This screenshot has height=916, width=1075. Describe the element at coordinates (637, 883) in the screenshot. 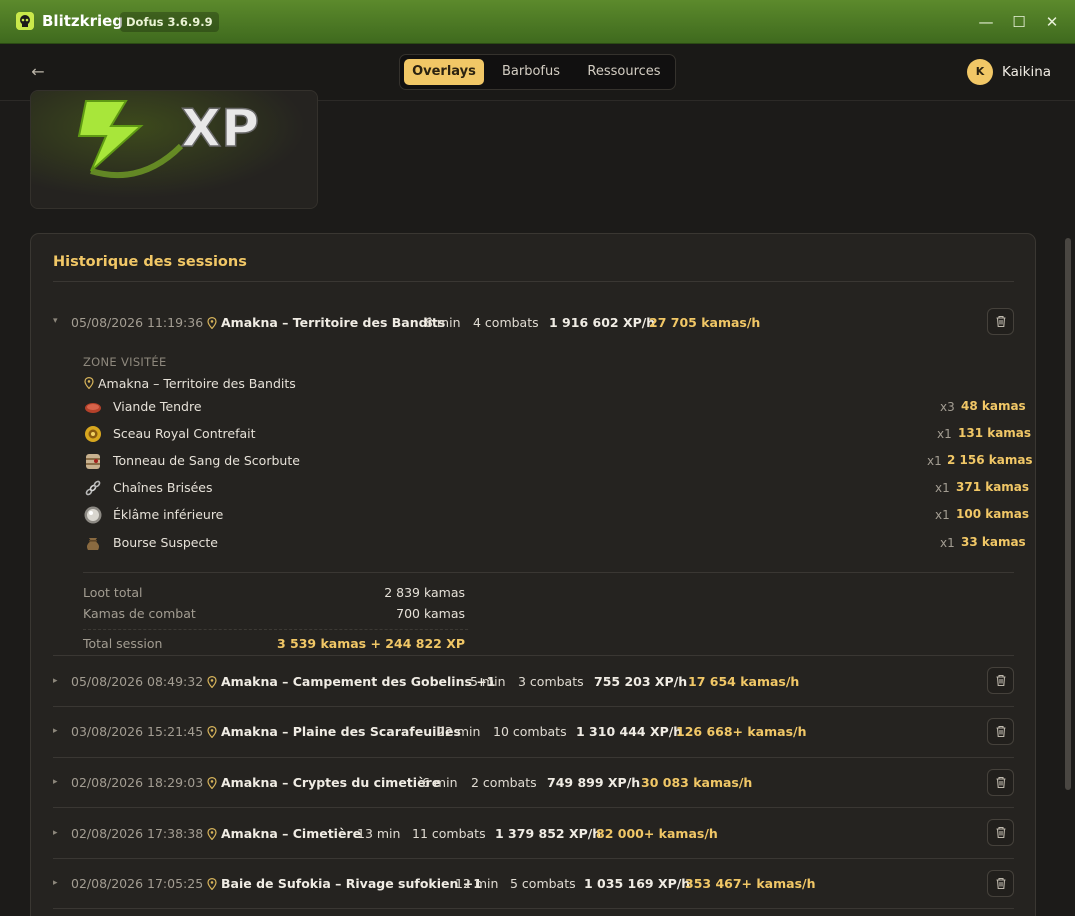

I see `session-xp-rate: 1 035 169 XP/h` at that location.